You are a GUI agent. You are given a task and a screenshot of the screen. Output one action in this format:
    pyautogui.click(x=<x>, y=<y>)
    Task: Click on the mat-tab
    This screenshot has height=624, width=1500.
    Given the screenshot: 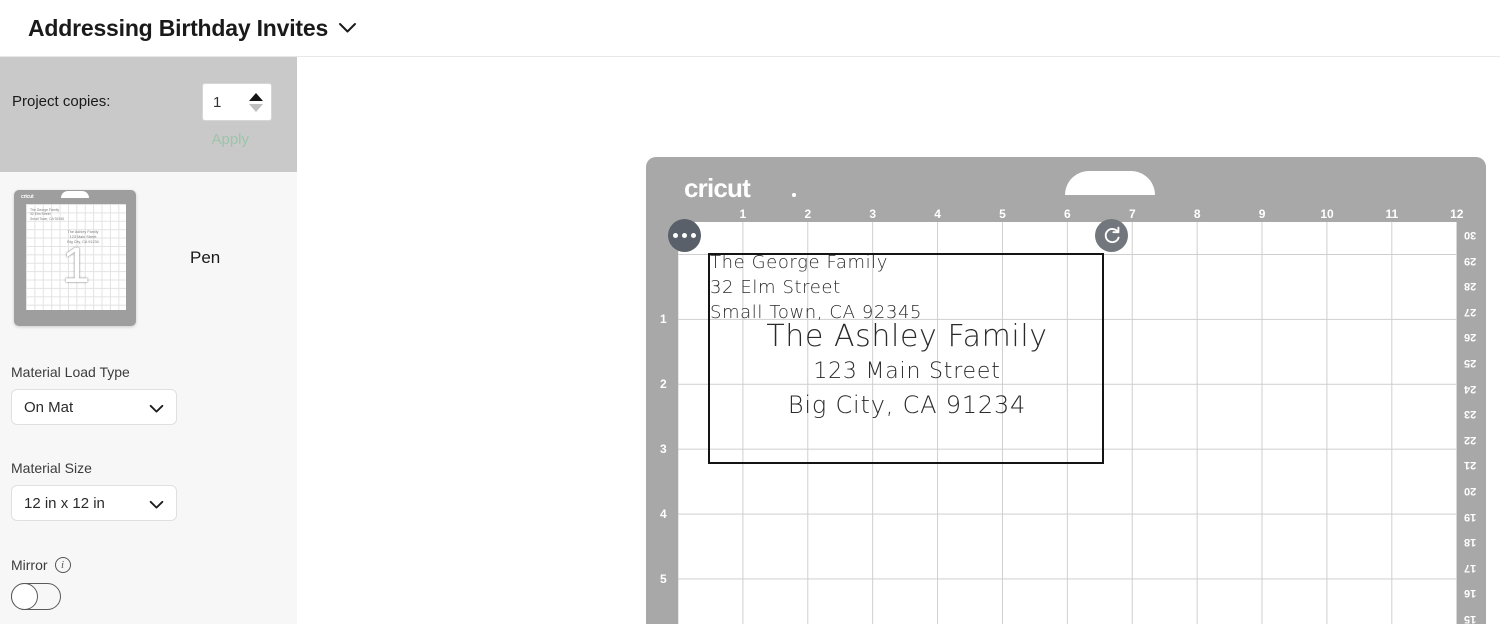 What is the action you would take?
    pyautogui.click(x=1110, y=183)
    